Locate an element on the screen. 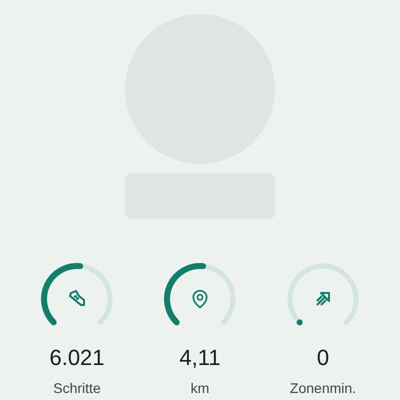  metric-value: 0 is located at coordinates (323, 358).